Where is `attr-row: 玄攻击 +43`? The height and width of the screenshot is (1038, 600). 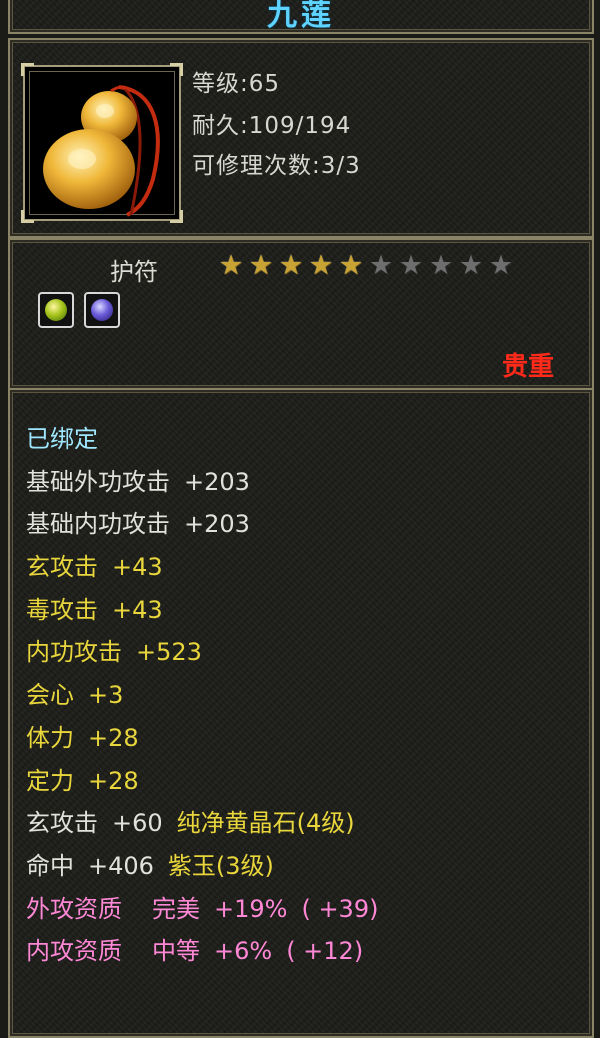 attr-row: 玄攻击 +43 is located at coordinates (202, 567).